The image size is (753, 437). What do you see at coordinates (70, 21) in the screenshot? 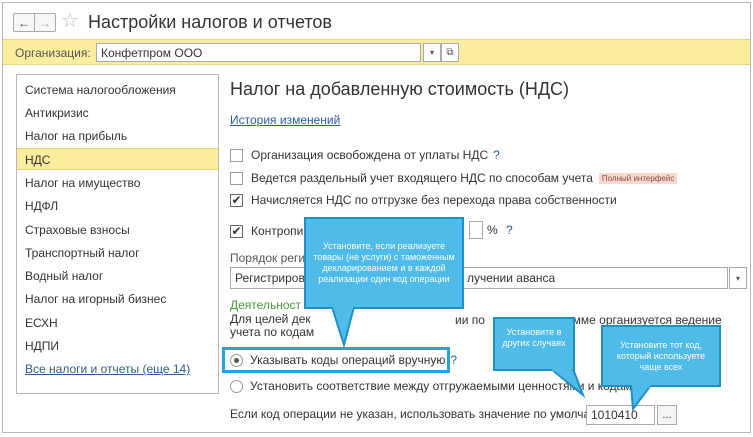
I see `favorite-star-icon: ☆` at bounding box center [70, 21].